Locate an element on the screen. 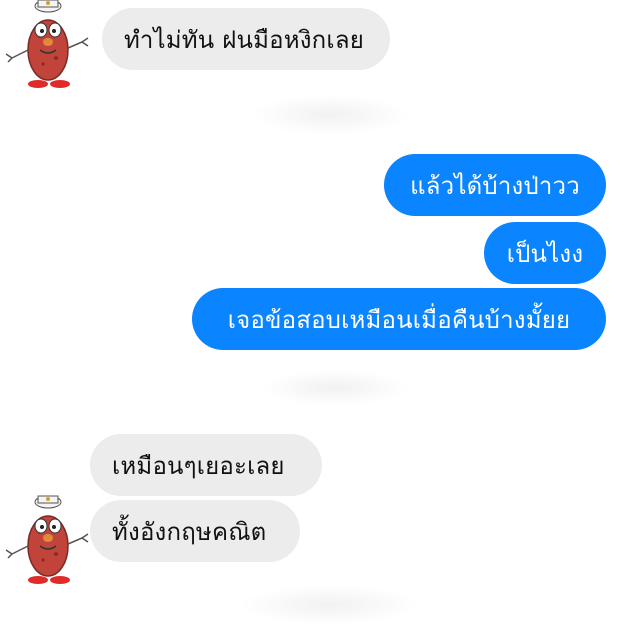  message-text: ทั้งอังกฤษคณิต is located at coordinates (189, 531).